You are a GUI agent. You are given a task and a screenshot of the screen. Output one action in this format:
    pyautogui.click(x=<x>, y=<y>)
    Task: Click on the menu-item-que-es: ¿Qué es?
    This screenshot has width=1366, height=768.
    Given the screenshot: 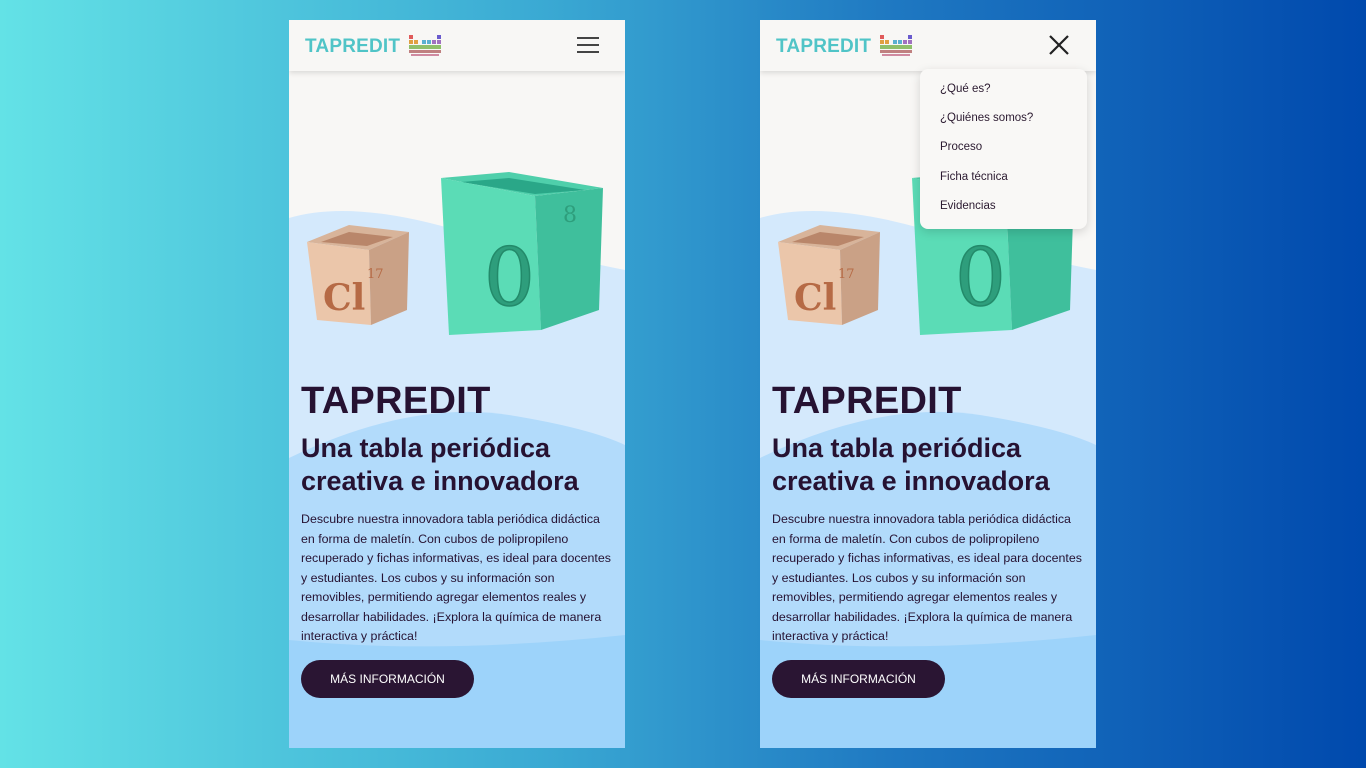 What is the action you would take?
    pyautogui.click(x=965, y=89)
    